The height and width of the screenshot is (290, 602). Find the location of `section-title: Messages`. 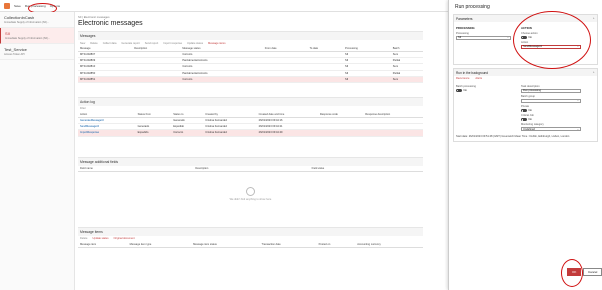

section-title: Messages is located at coordinates (250, 36).